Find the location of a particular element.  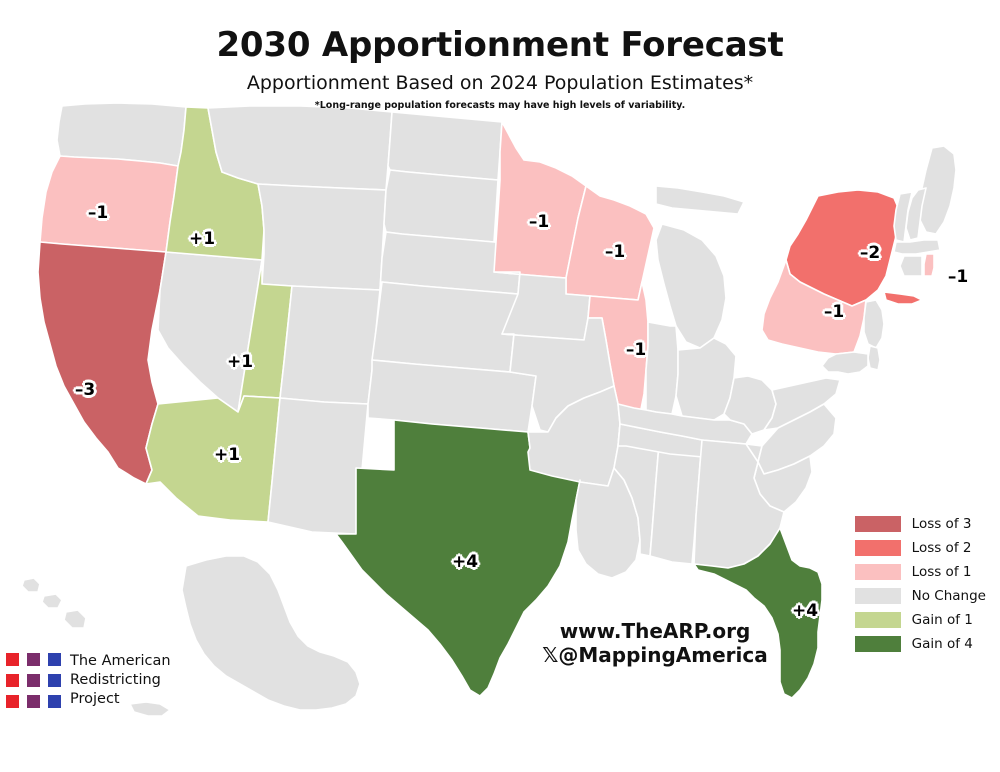

state-new-york-long-island is located at coordinates (903, 298).